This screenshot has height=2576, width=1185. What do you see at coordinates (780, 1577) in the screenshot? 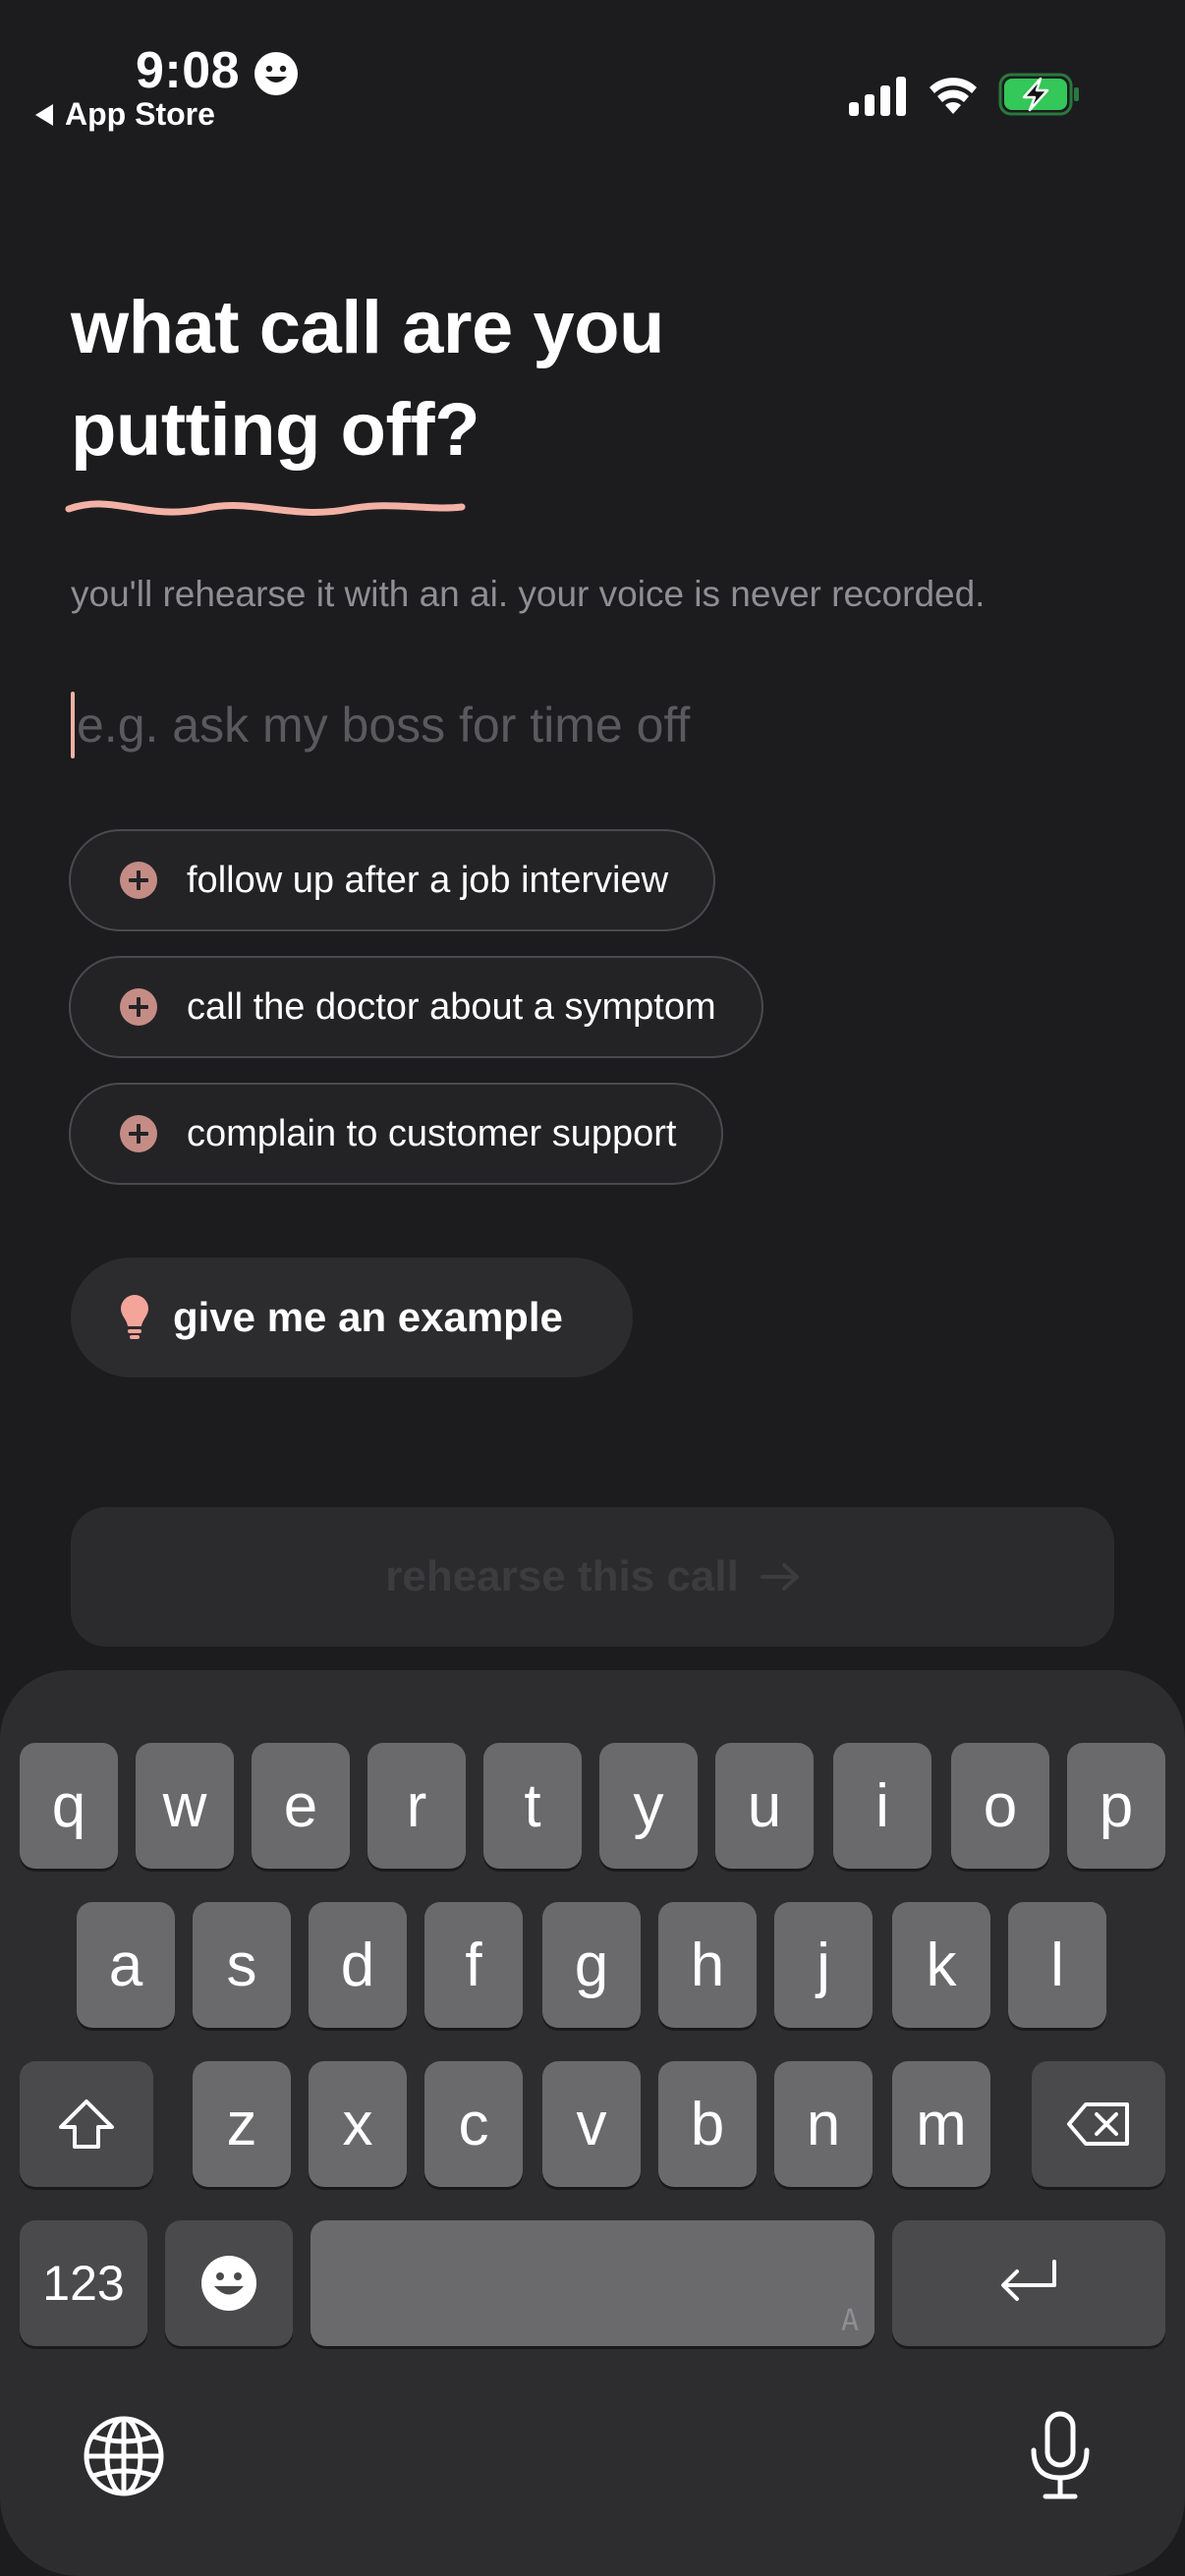
I see `arrow-right-icon` at bounding box center [780, 1577].